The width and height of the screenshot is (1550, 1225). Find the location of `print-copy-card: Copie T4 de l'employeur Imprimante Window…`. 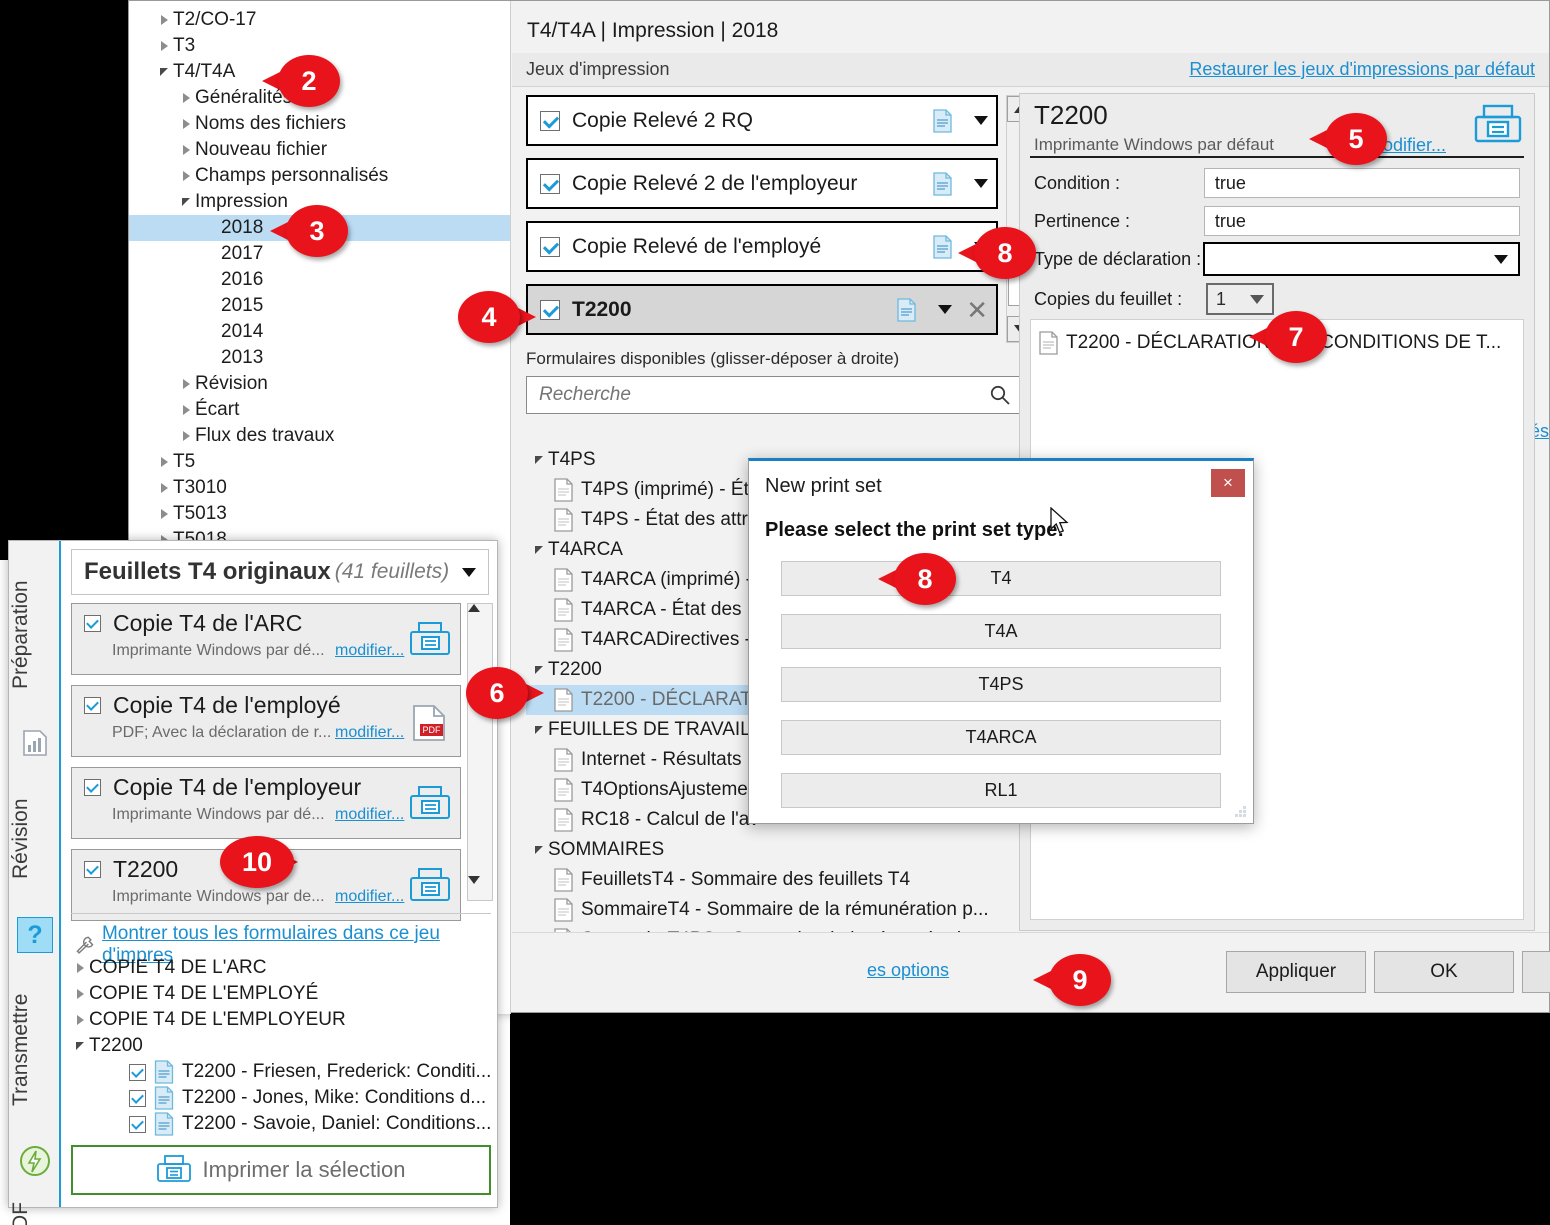

print-copy-card: Copie T4 de l'employeur Imprimante Window… is located at coordinates (266, 803).